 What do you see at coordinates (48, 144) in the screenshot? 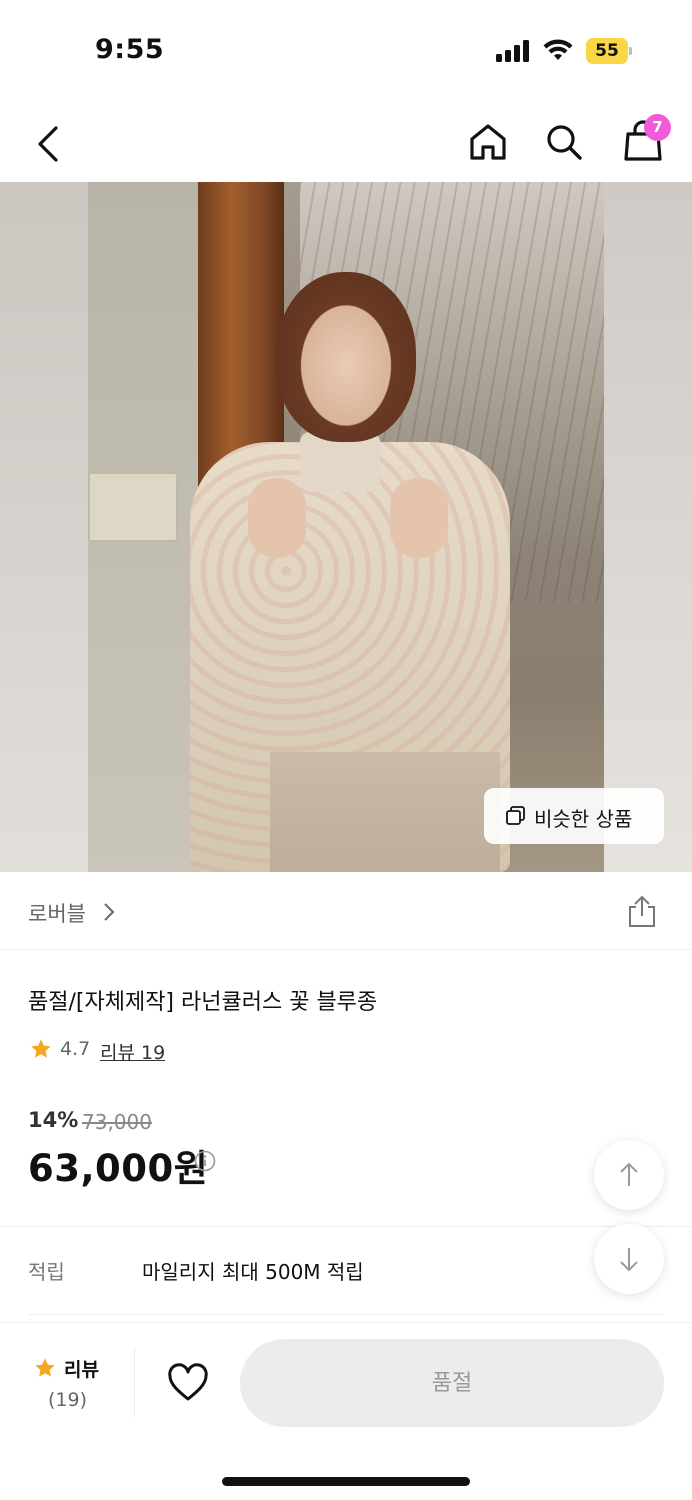
I see `back-arrow-icon` at bounding box center [48, 144].